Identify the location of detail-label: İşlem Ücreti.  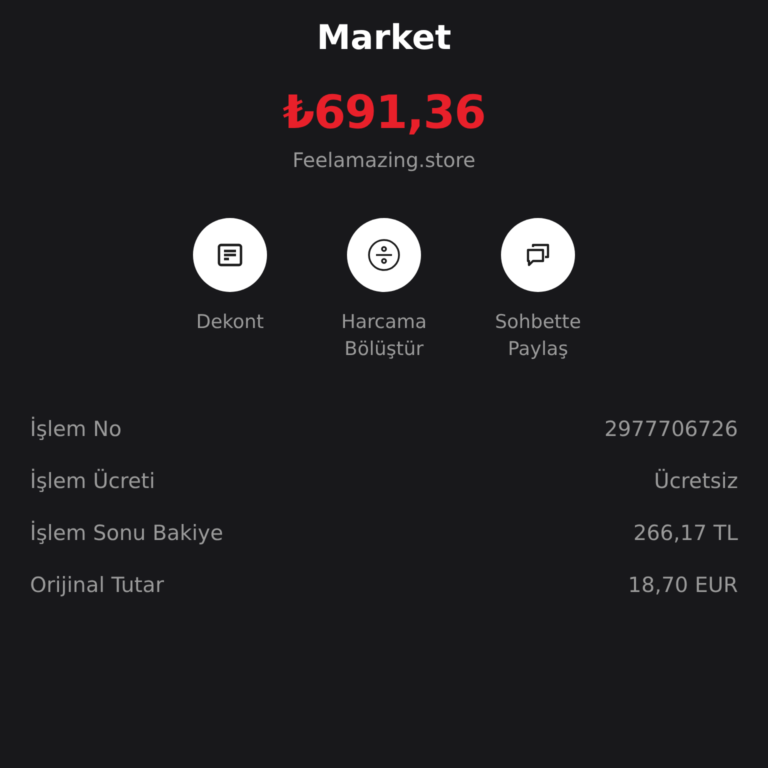
(93, 481).